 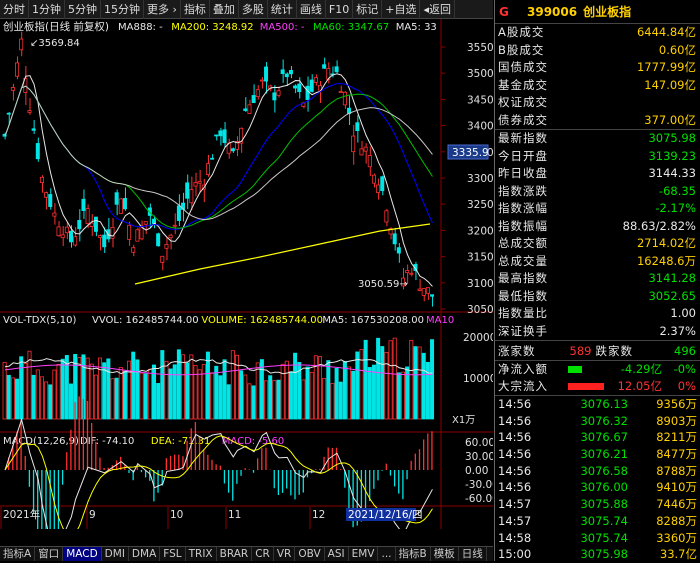 What do you see at coordinates (224, 9) in the screenshot?
I see `toolbar-item: 叠加` at bounding box center [224, 9].